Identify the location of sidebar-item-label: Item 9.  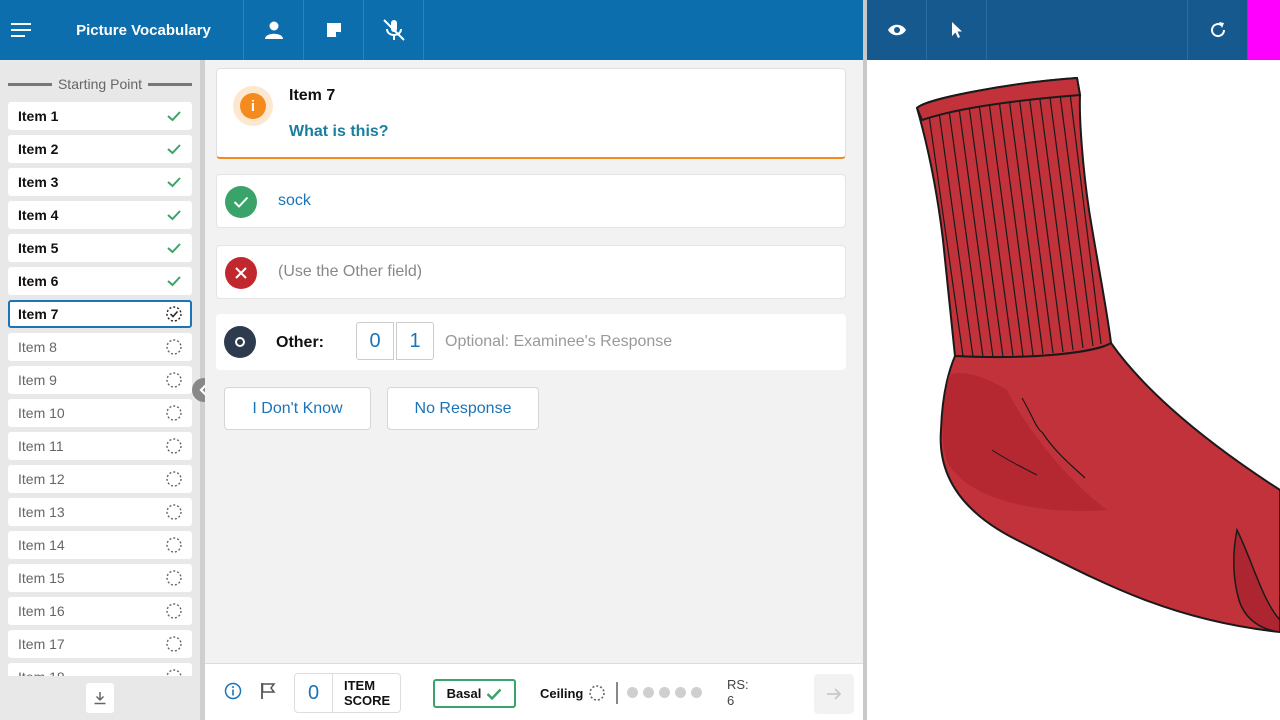
(37, 380).